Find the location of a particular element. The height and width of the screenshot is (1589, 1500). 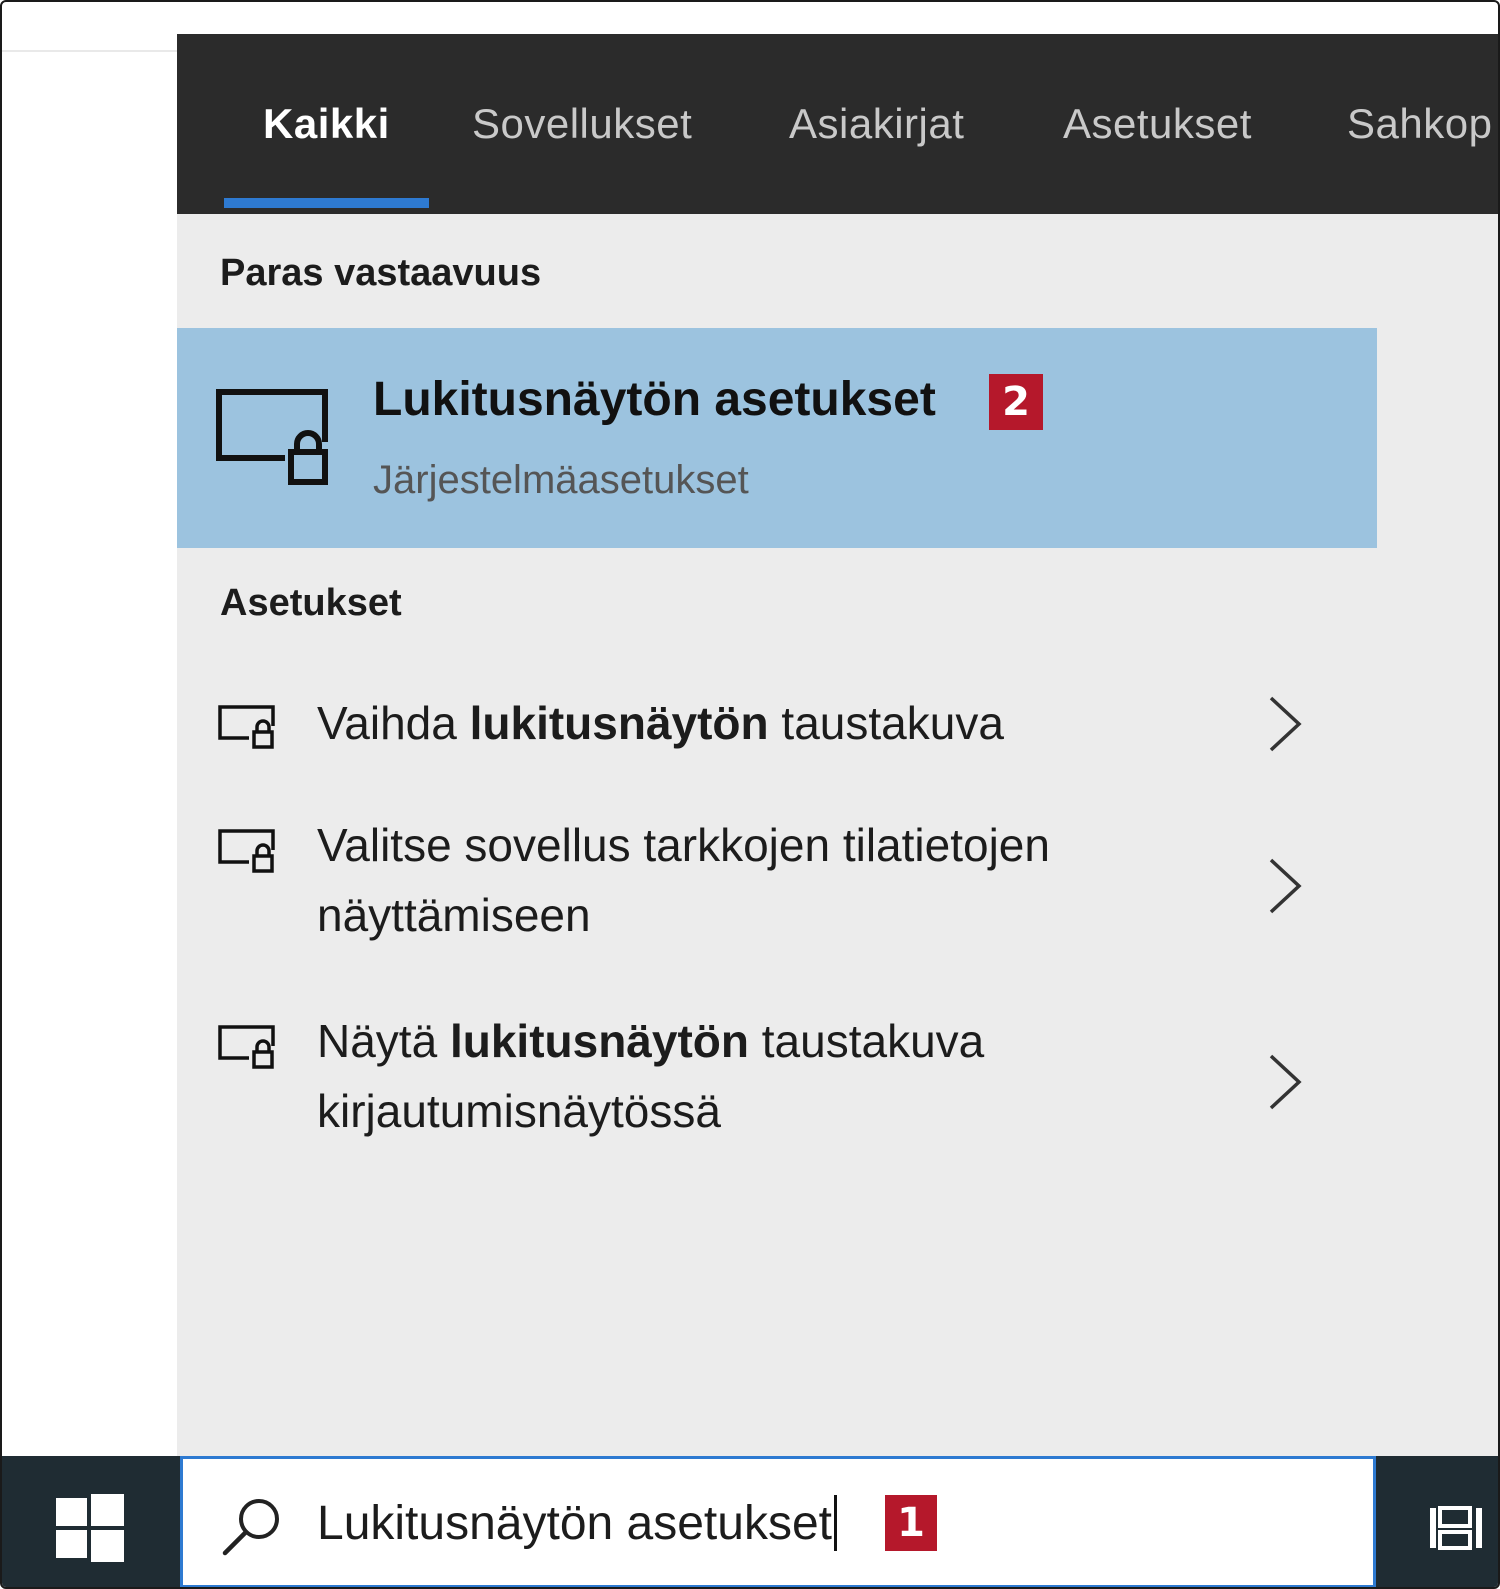

setting-item-change-wallpaper: Vaihda lukitusnäytön taustakuva is located at coordinates (777, 719).